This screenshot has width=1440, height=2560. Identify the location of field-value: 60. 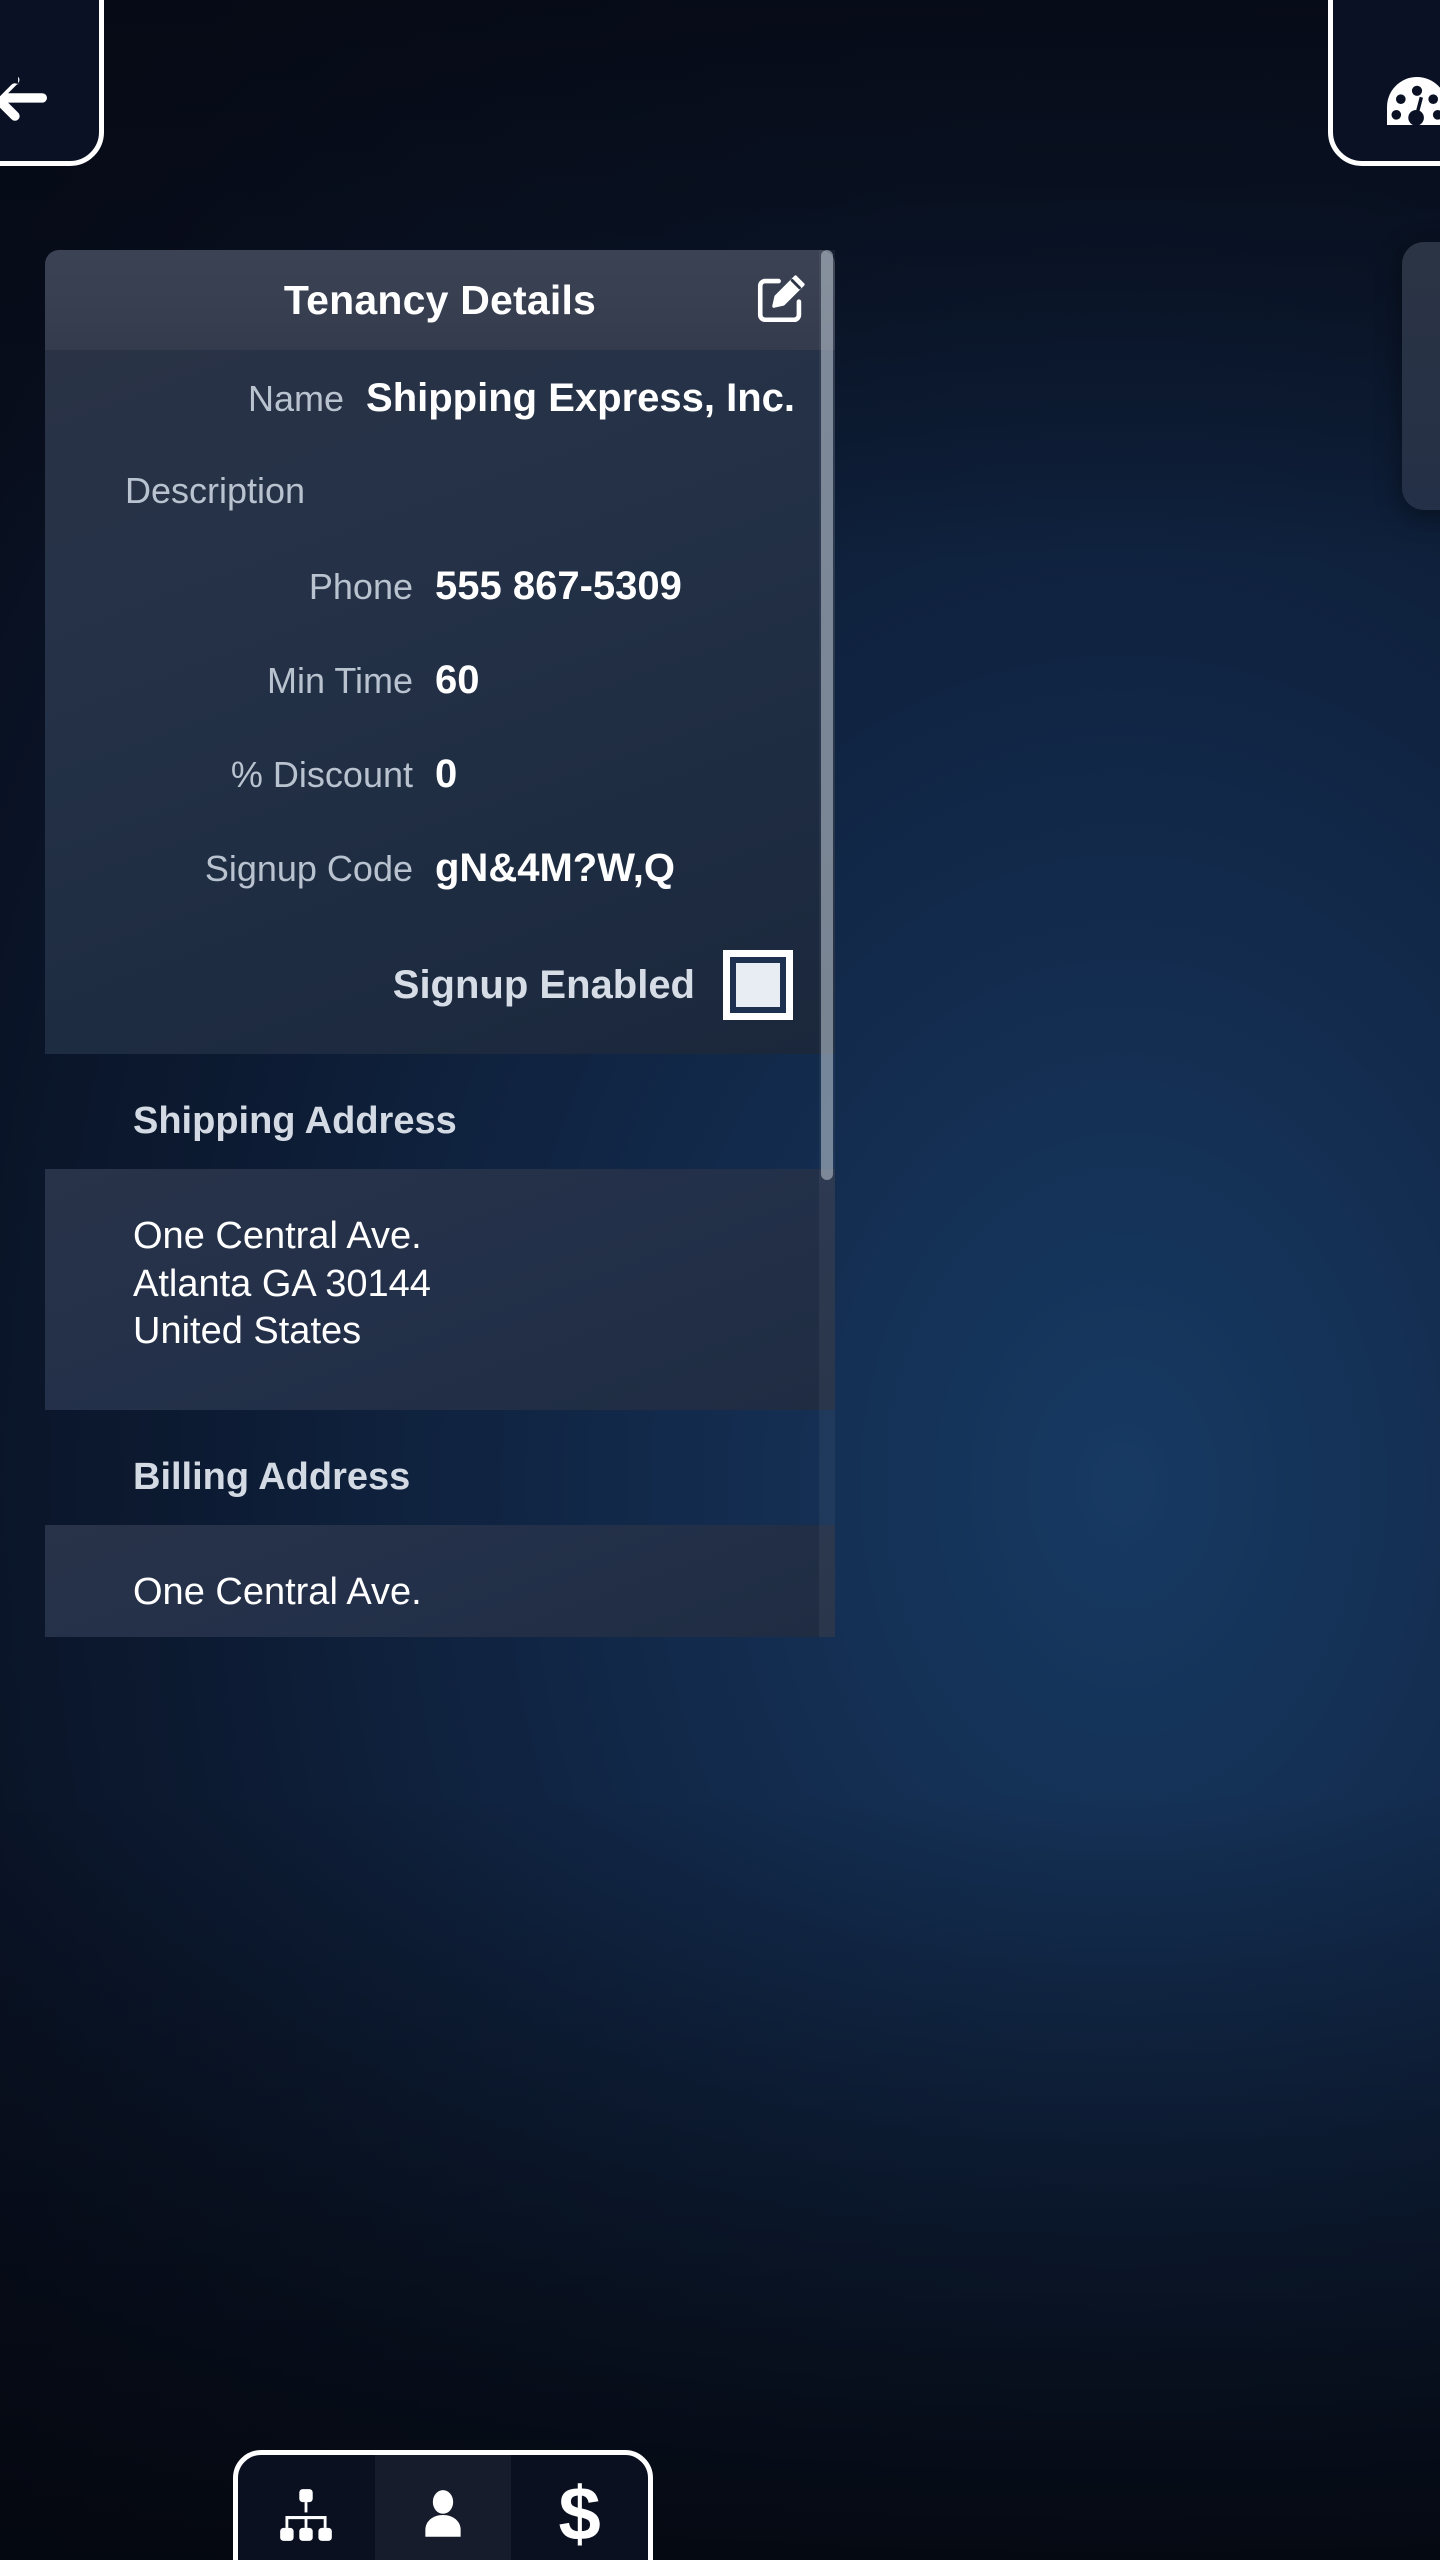
(457, 680).